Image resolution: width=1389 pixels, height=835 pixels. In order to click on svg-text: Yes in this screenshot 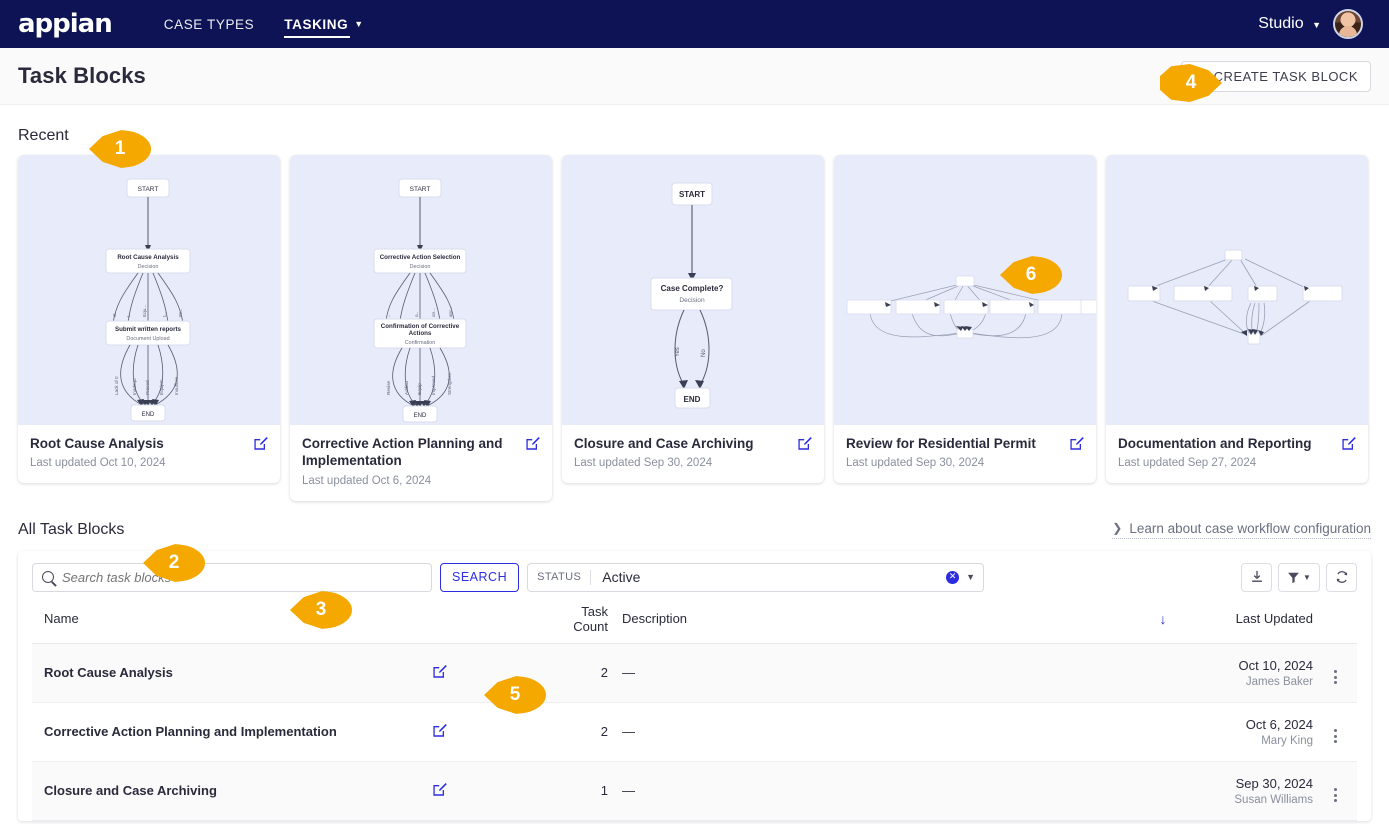, I will do `click(678, 352)`.